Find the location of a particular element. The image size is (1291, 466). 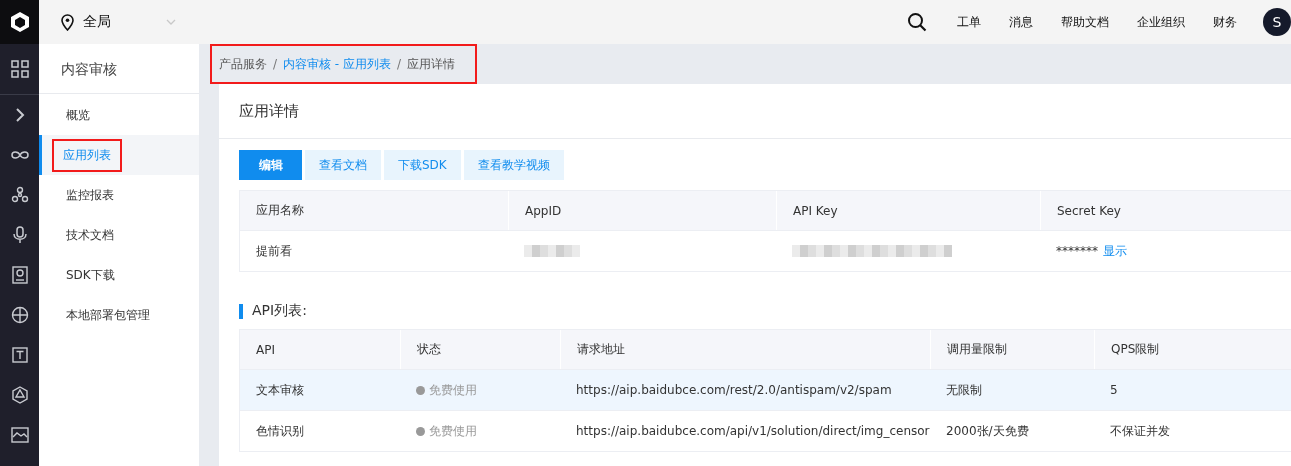

table-cell: https://aip.baidubce.com/api/v1/solution/direct/img_censor is located at coordinates (753, 431).